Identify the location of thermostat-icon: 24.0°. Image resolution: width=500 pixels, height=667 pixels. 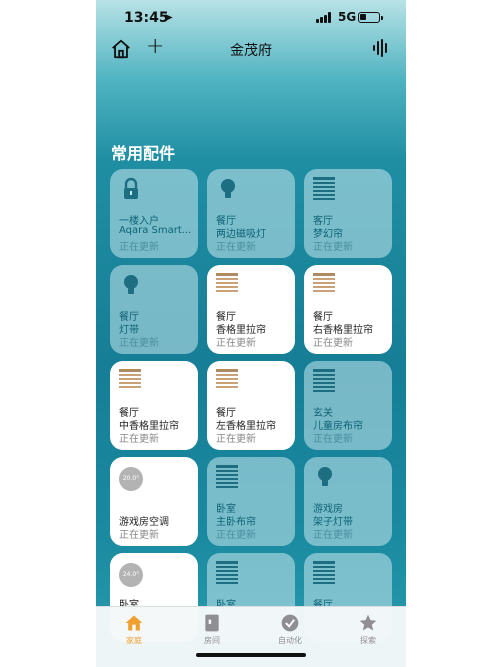
(131, 575).